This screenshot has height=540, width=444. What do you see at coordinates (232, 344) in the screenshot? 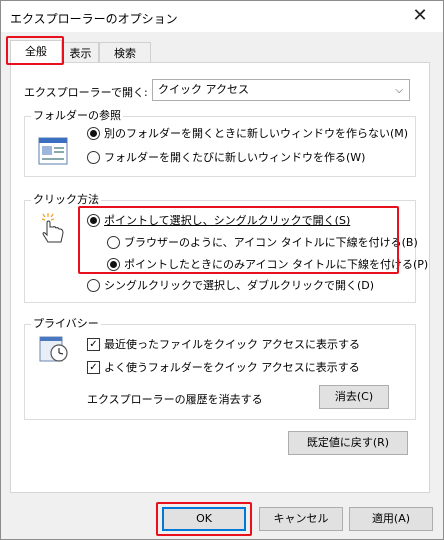
I see `checkbox-label: 最近使ったファイルをクイック アクセスに表示する` at bounding box center [232, 344].